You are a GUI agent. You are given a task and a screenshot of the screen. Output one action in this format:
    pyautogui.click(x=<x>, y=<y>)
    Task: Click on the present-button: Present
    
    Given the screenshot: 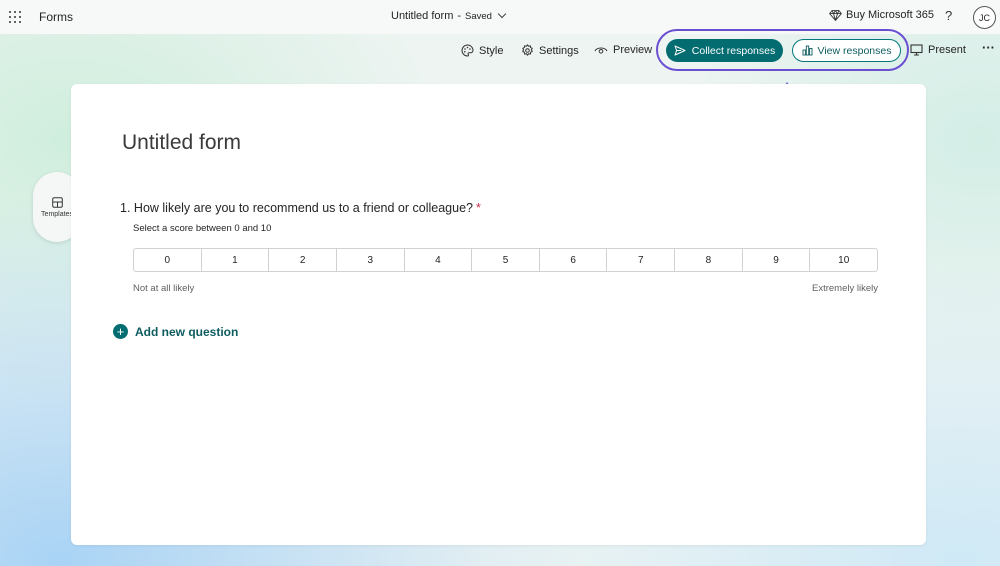 What is the action you would take?
    pyautogui.click(x=938, y=50)
    